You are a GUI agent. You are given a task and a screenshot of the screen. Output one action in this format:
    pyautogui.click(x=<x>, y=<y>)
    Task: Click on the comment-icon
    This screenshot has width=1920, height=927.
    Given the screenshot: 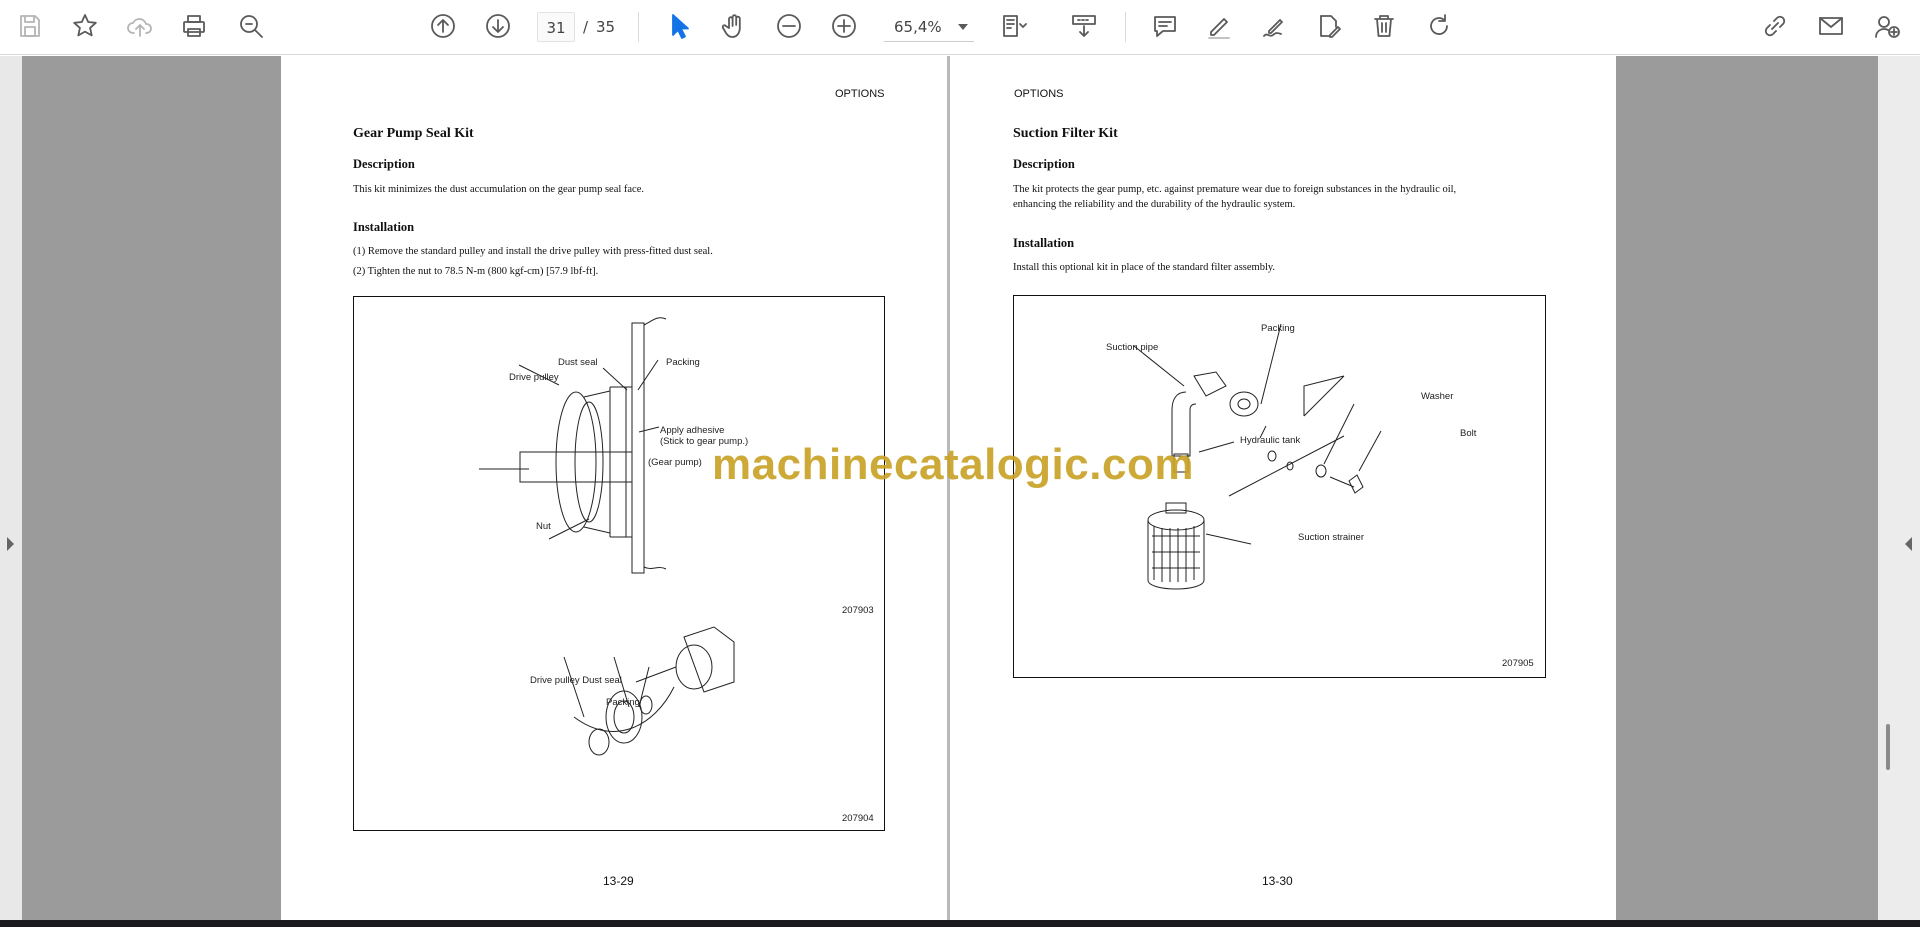 What is the action you would take?
    pyautogui.click(x=1165, y=26)
    